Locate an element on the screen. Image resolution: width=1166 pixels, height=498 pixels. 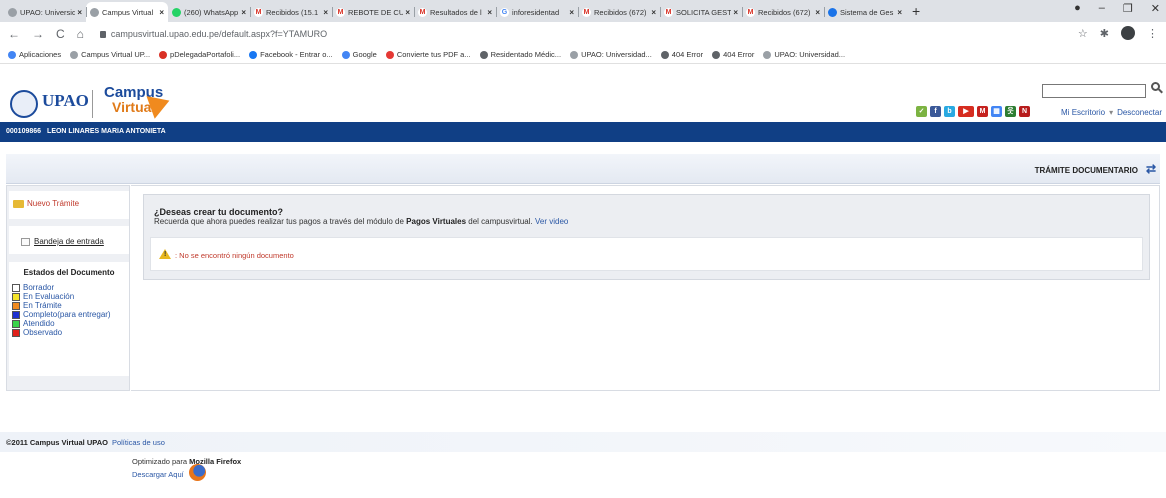
minimize-button: – is located at coordinates (1102, 8).